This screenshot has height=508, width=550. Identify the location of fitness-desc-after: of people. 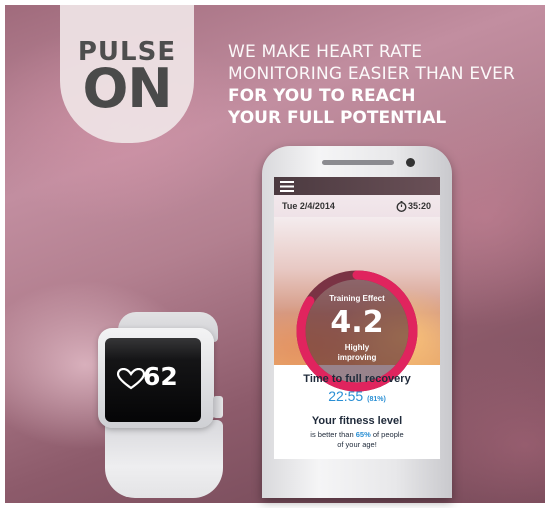
(388, 434).